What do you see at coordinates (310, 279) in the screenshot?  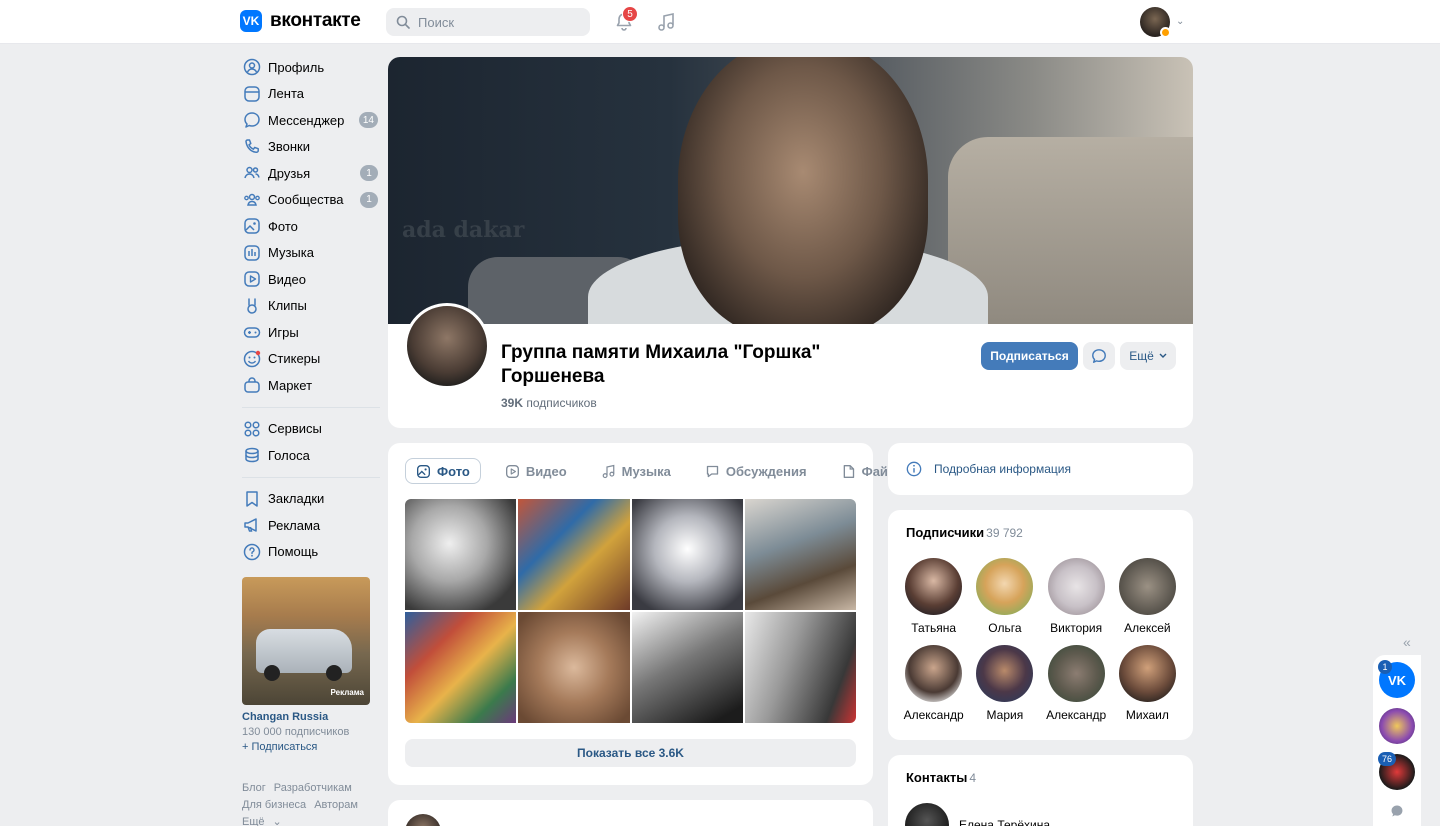 I see `sidebar-item-video: Видео` at bounding box center [310, 279].